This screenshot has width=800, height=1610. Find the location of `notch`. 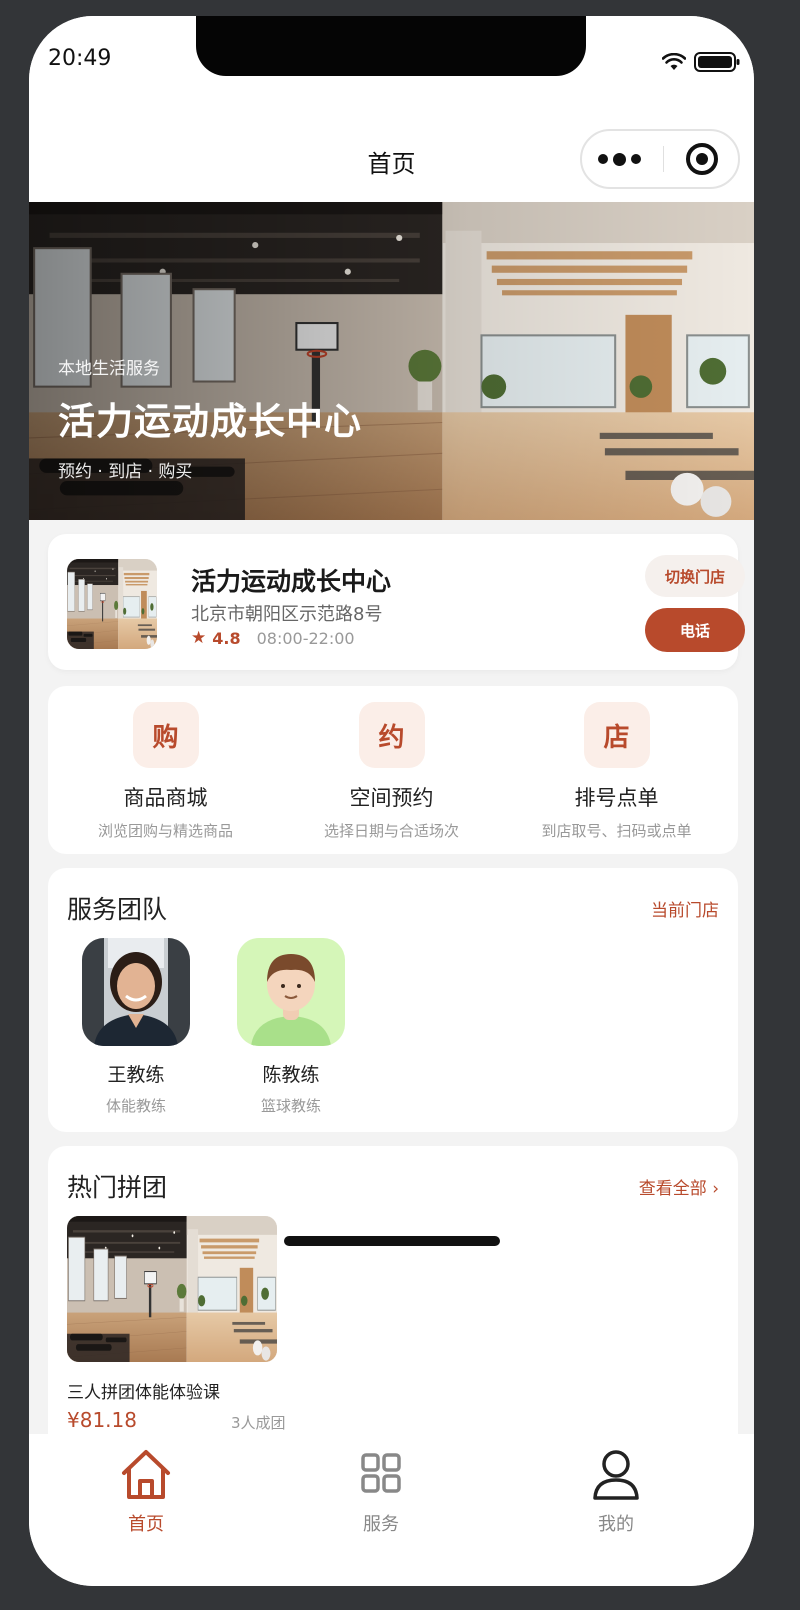

notch is located at coordinates (391, 46).